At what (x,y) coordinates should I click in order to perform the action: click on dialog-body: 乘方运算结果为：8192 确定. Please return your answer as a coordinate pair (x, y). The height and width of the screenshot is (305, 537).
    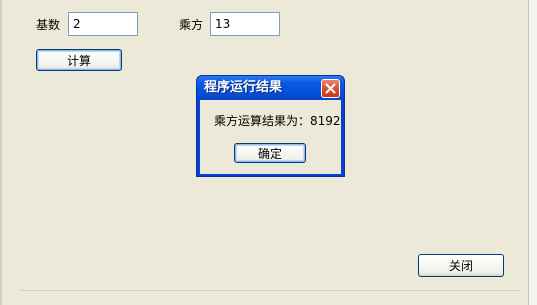
    Looking at the image, I should click on (270, 137).